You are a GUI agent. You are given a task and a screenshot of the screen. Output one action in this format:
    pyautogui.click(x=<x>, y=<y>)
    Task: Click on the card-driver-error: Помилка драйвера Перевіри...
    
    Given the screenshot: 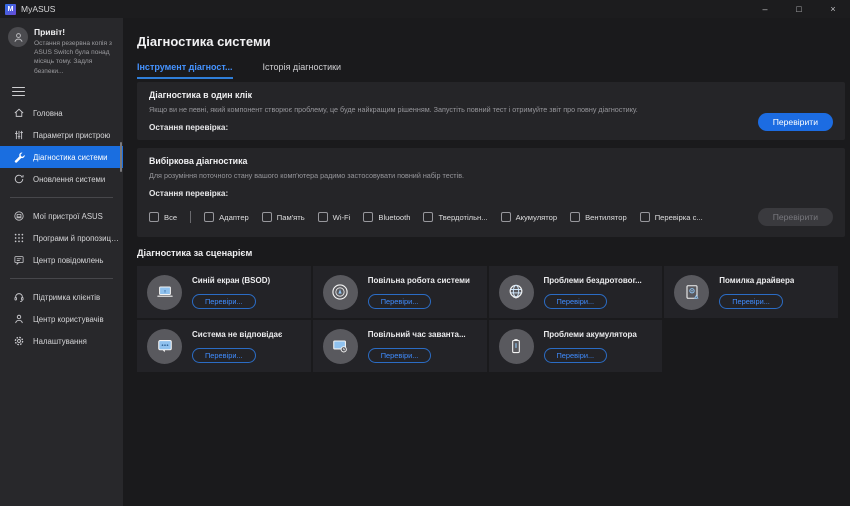 What is the action you would take?
    pyautogui.click(x=751, y=292)
    